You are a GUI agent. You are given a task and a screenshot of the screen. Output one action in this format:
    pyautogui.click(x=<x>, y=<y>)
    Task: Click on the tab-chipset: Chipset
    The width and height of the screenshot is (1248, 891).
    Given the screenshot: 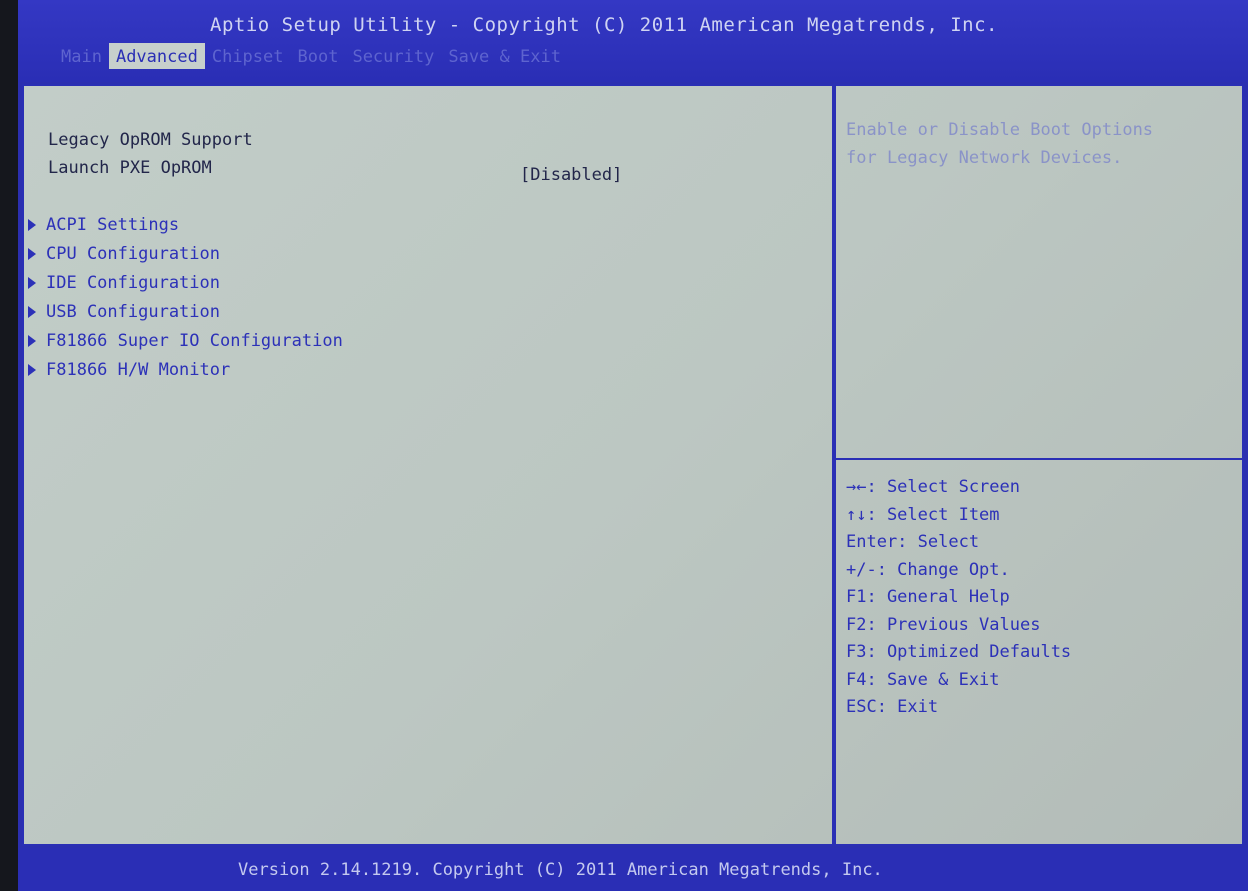 What is the action you would take?
    pyautogui.click(x=248, y=56)
    